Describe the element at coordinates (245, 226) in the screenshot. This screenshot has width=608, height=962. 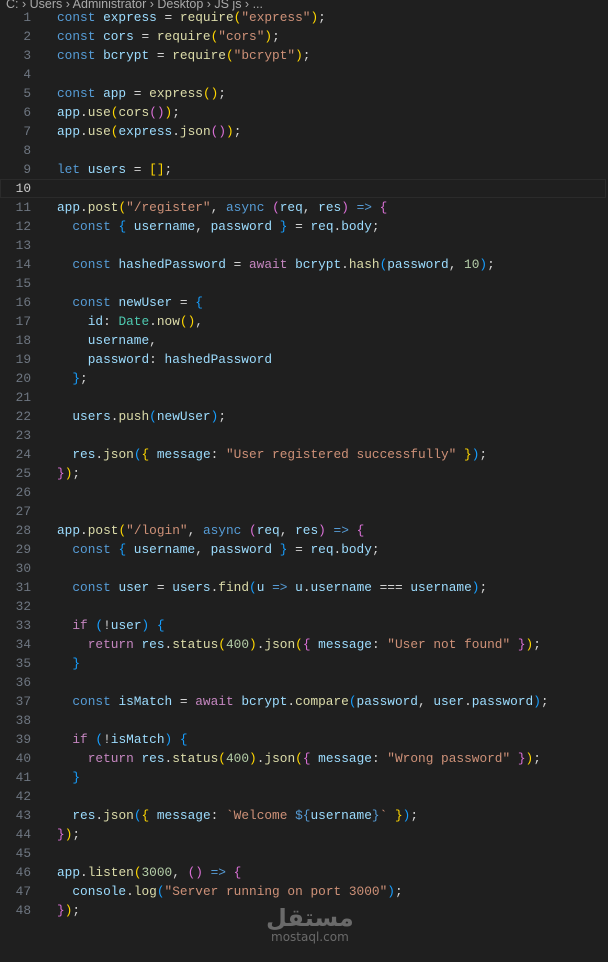
I see `code-token: password` at that location.